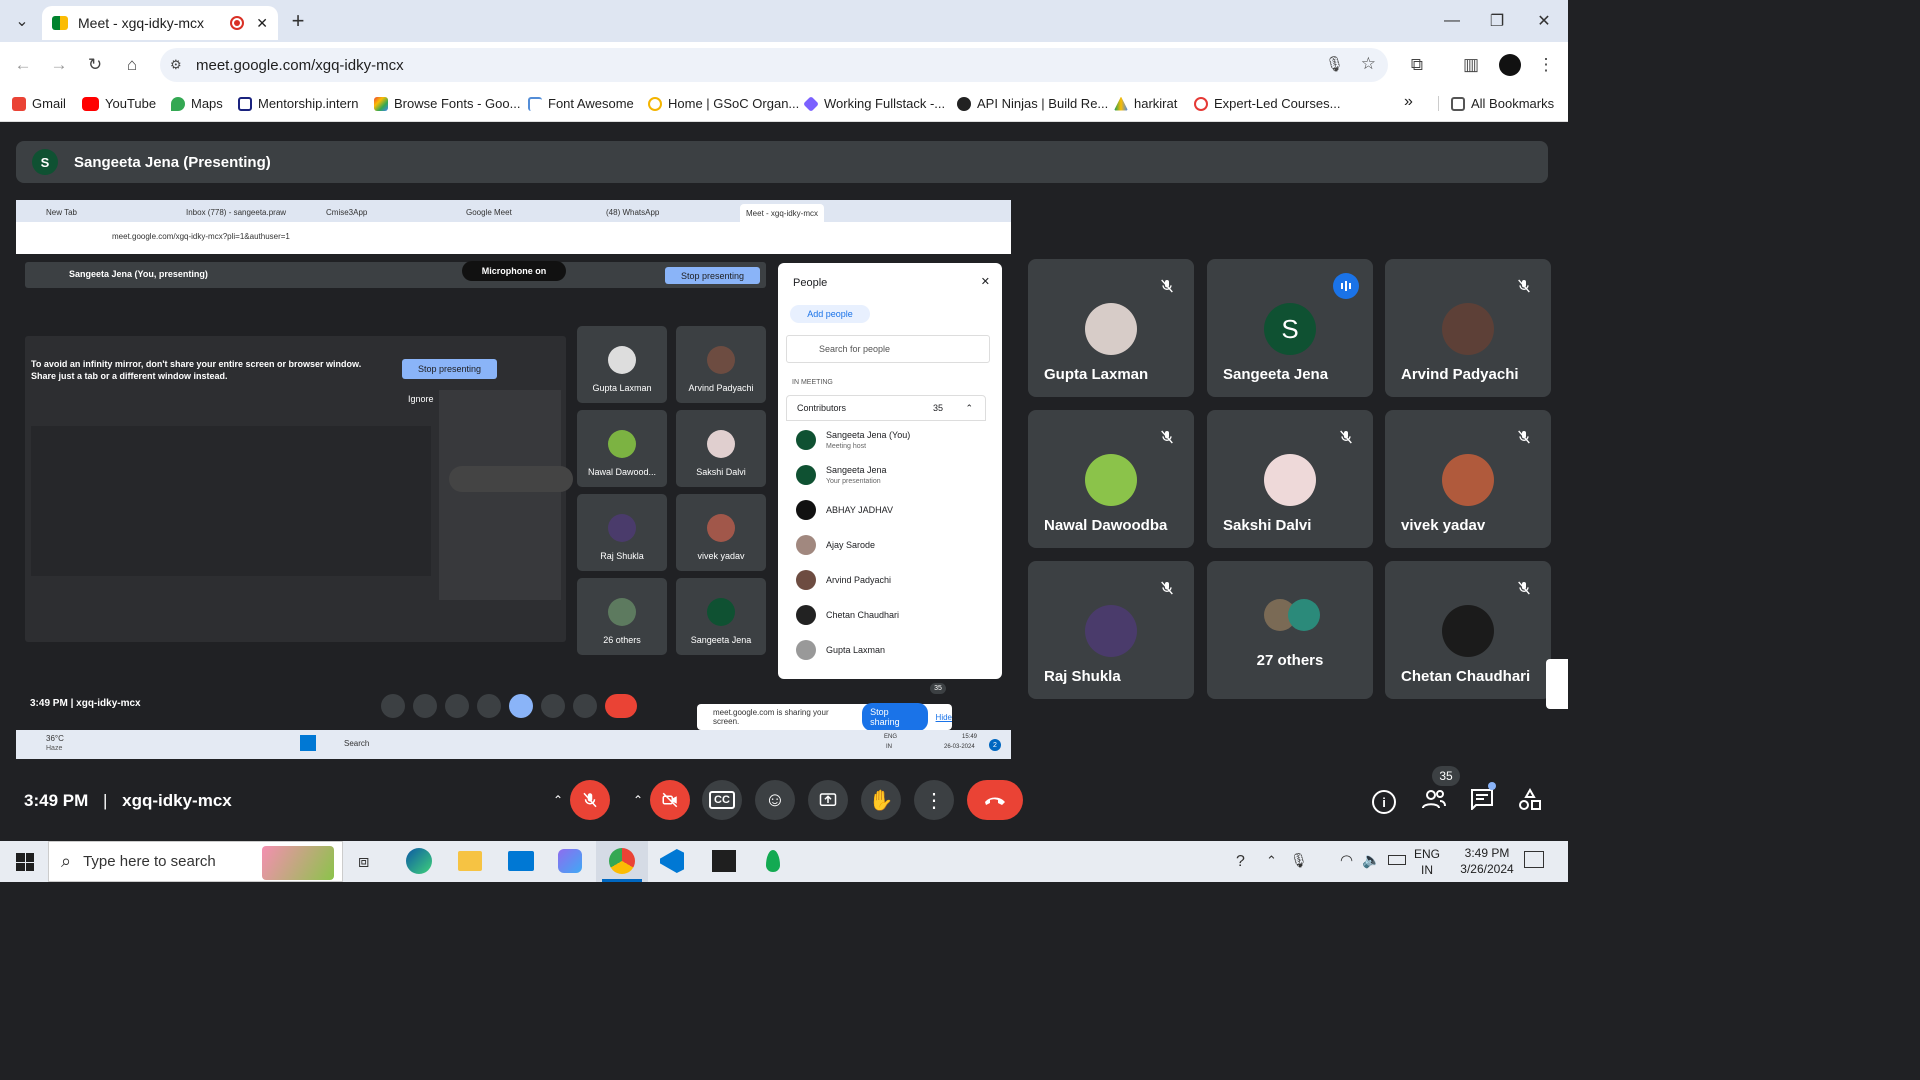 This screenshot has width=1920, height=1080. I want to click on terminal-icon, so click(724, 861).